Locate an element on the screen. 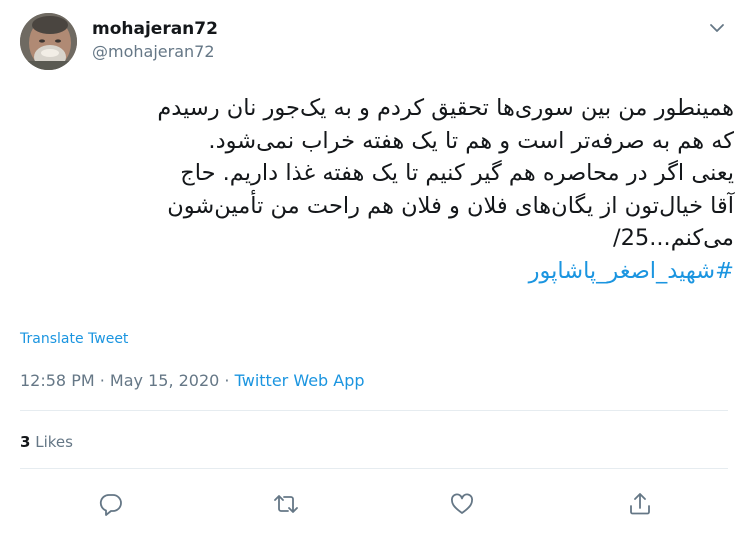  author-names: mohajeran72 @mohajeran72 is located at coordinates (155, 40).